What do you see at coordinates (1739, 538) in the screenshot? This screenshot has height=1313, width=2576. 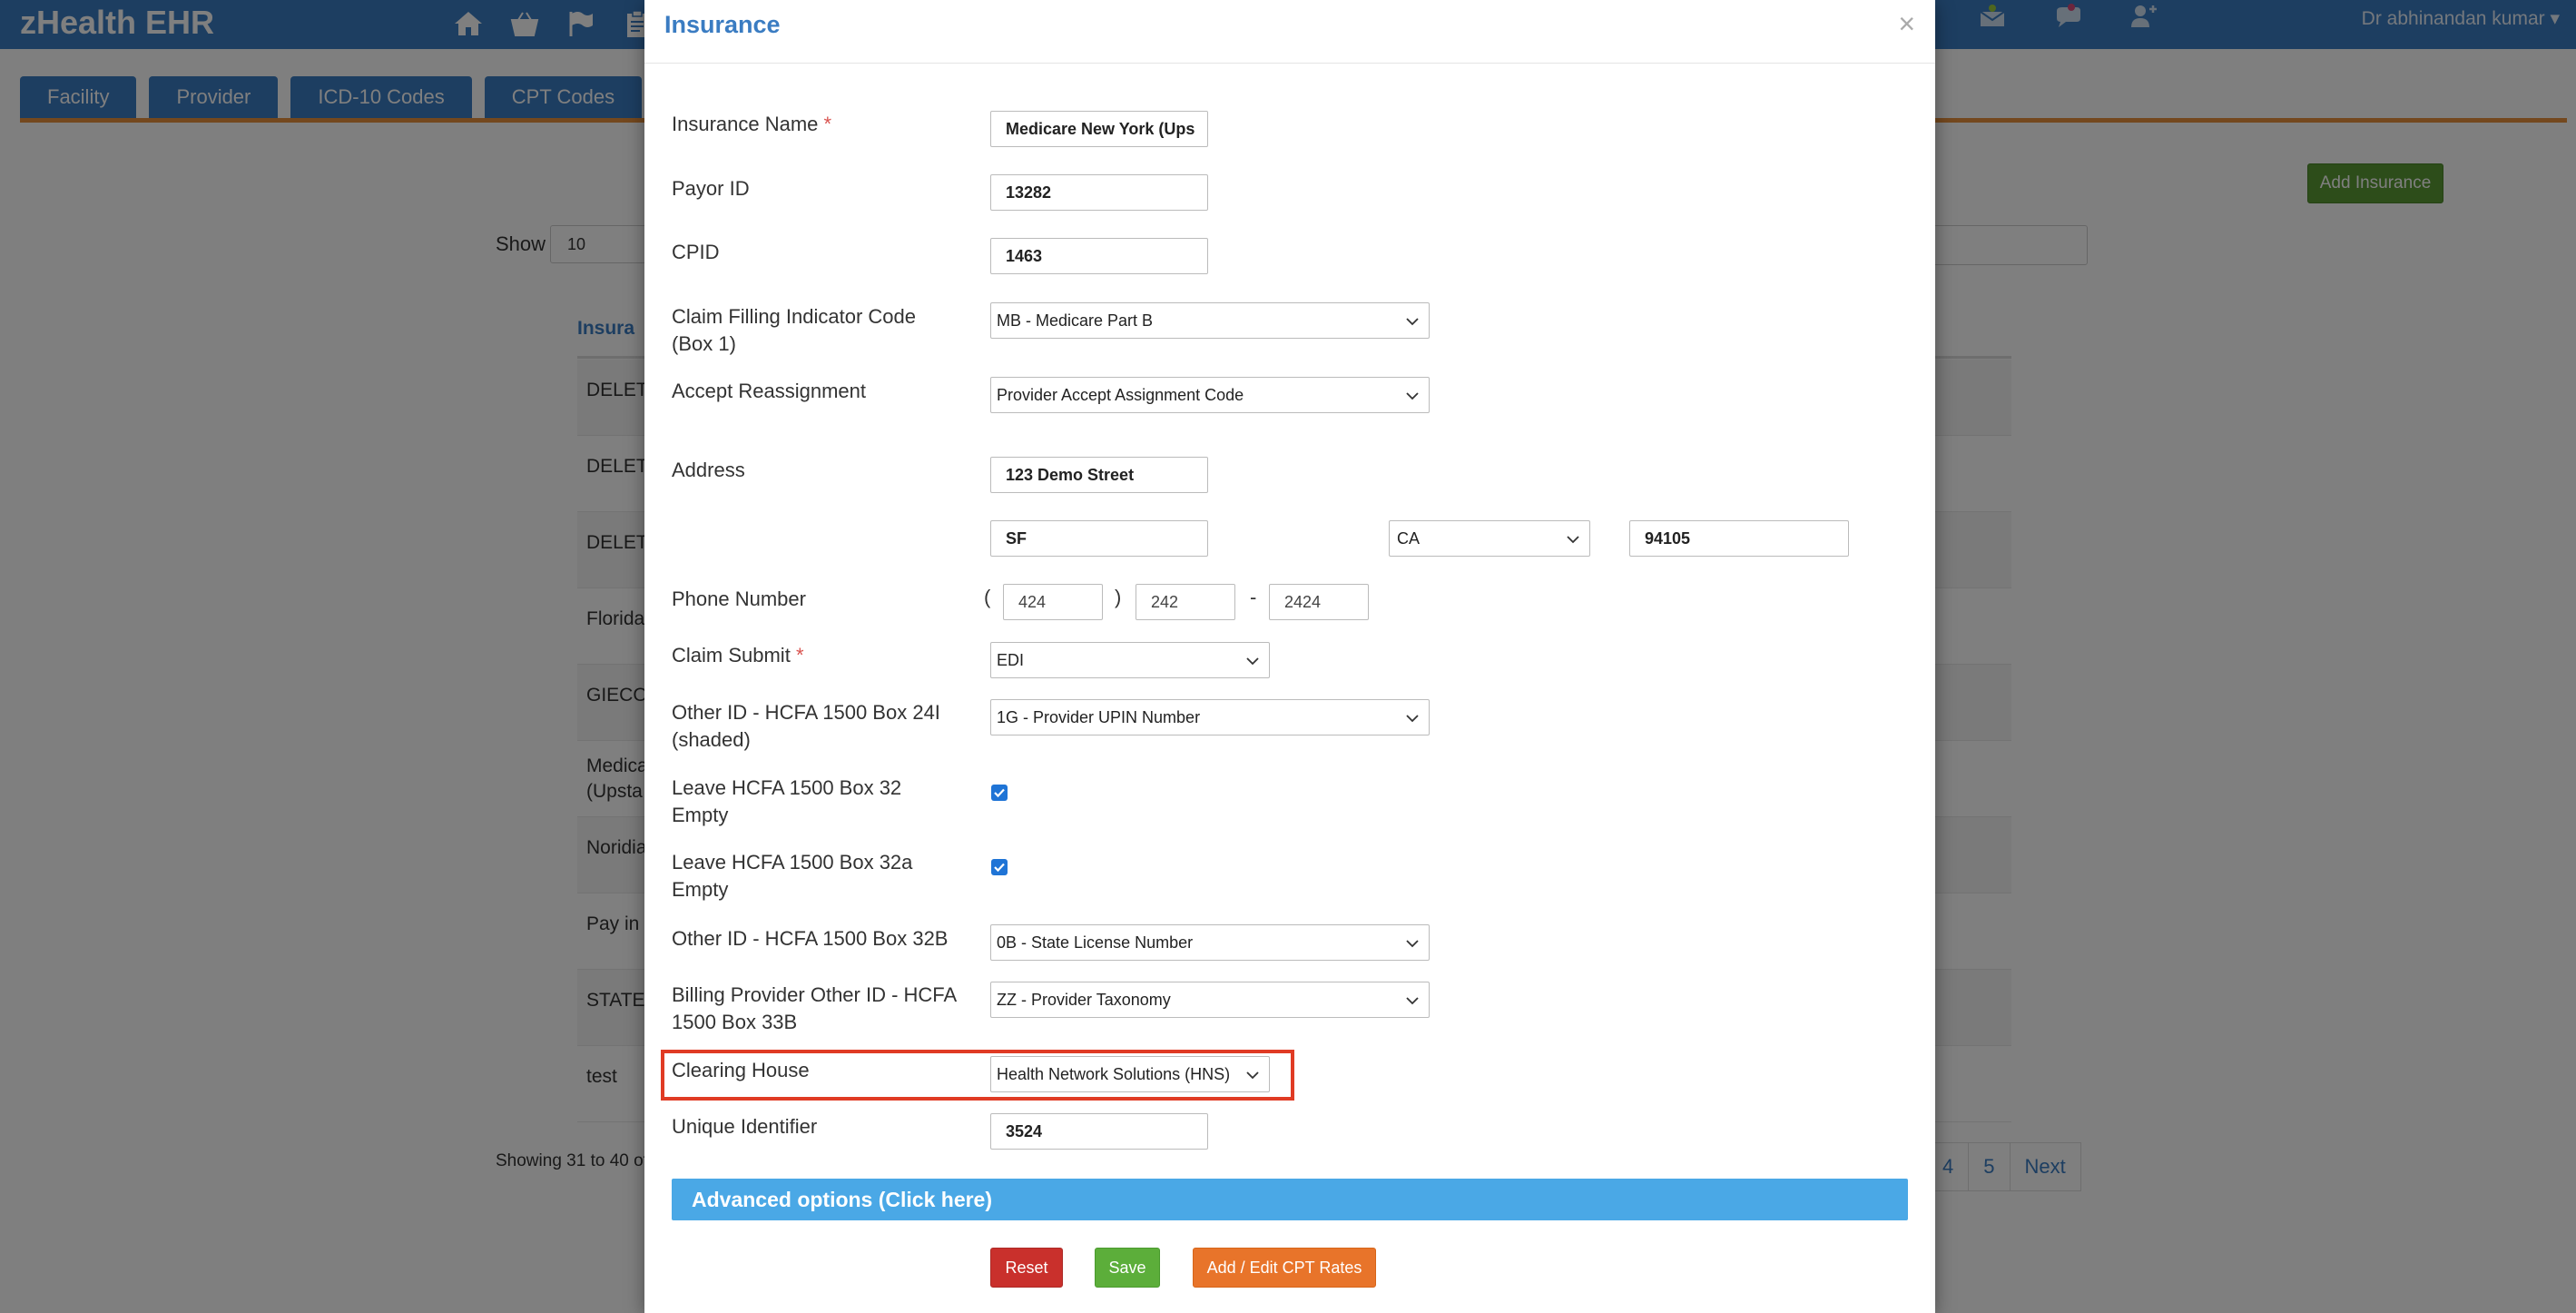 I see `address-zip-input: 94105` at bounding box center [1739, 538].